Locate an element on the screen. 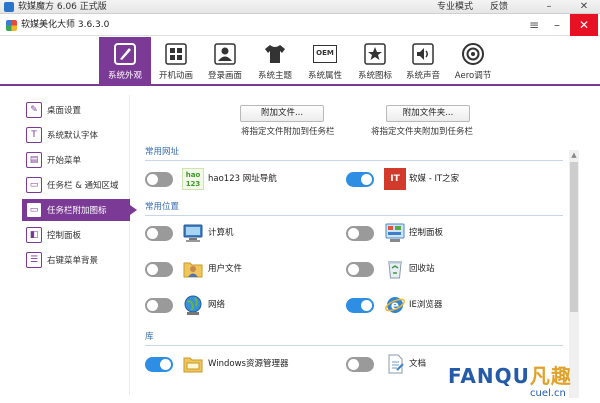 This screenshot has height=403, width=600. scrollbar-thumb is located at coordinates (574, 237).